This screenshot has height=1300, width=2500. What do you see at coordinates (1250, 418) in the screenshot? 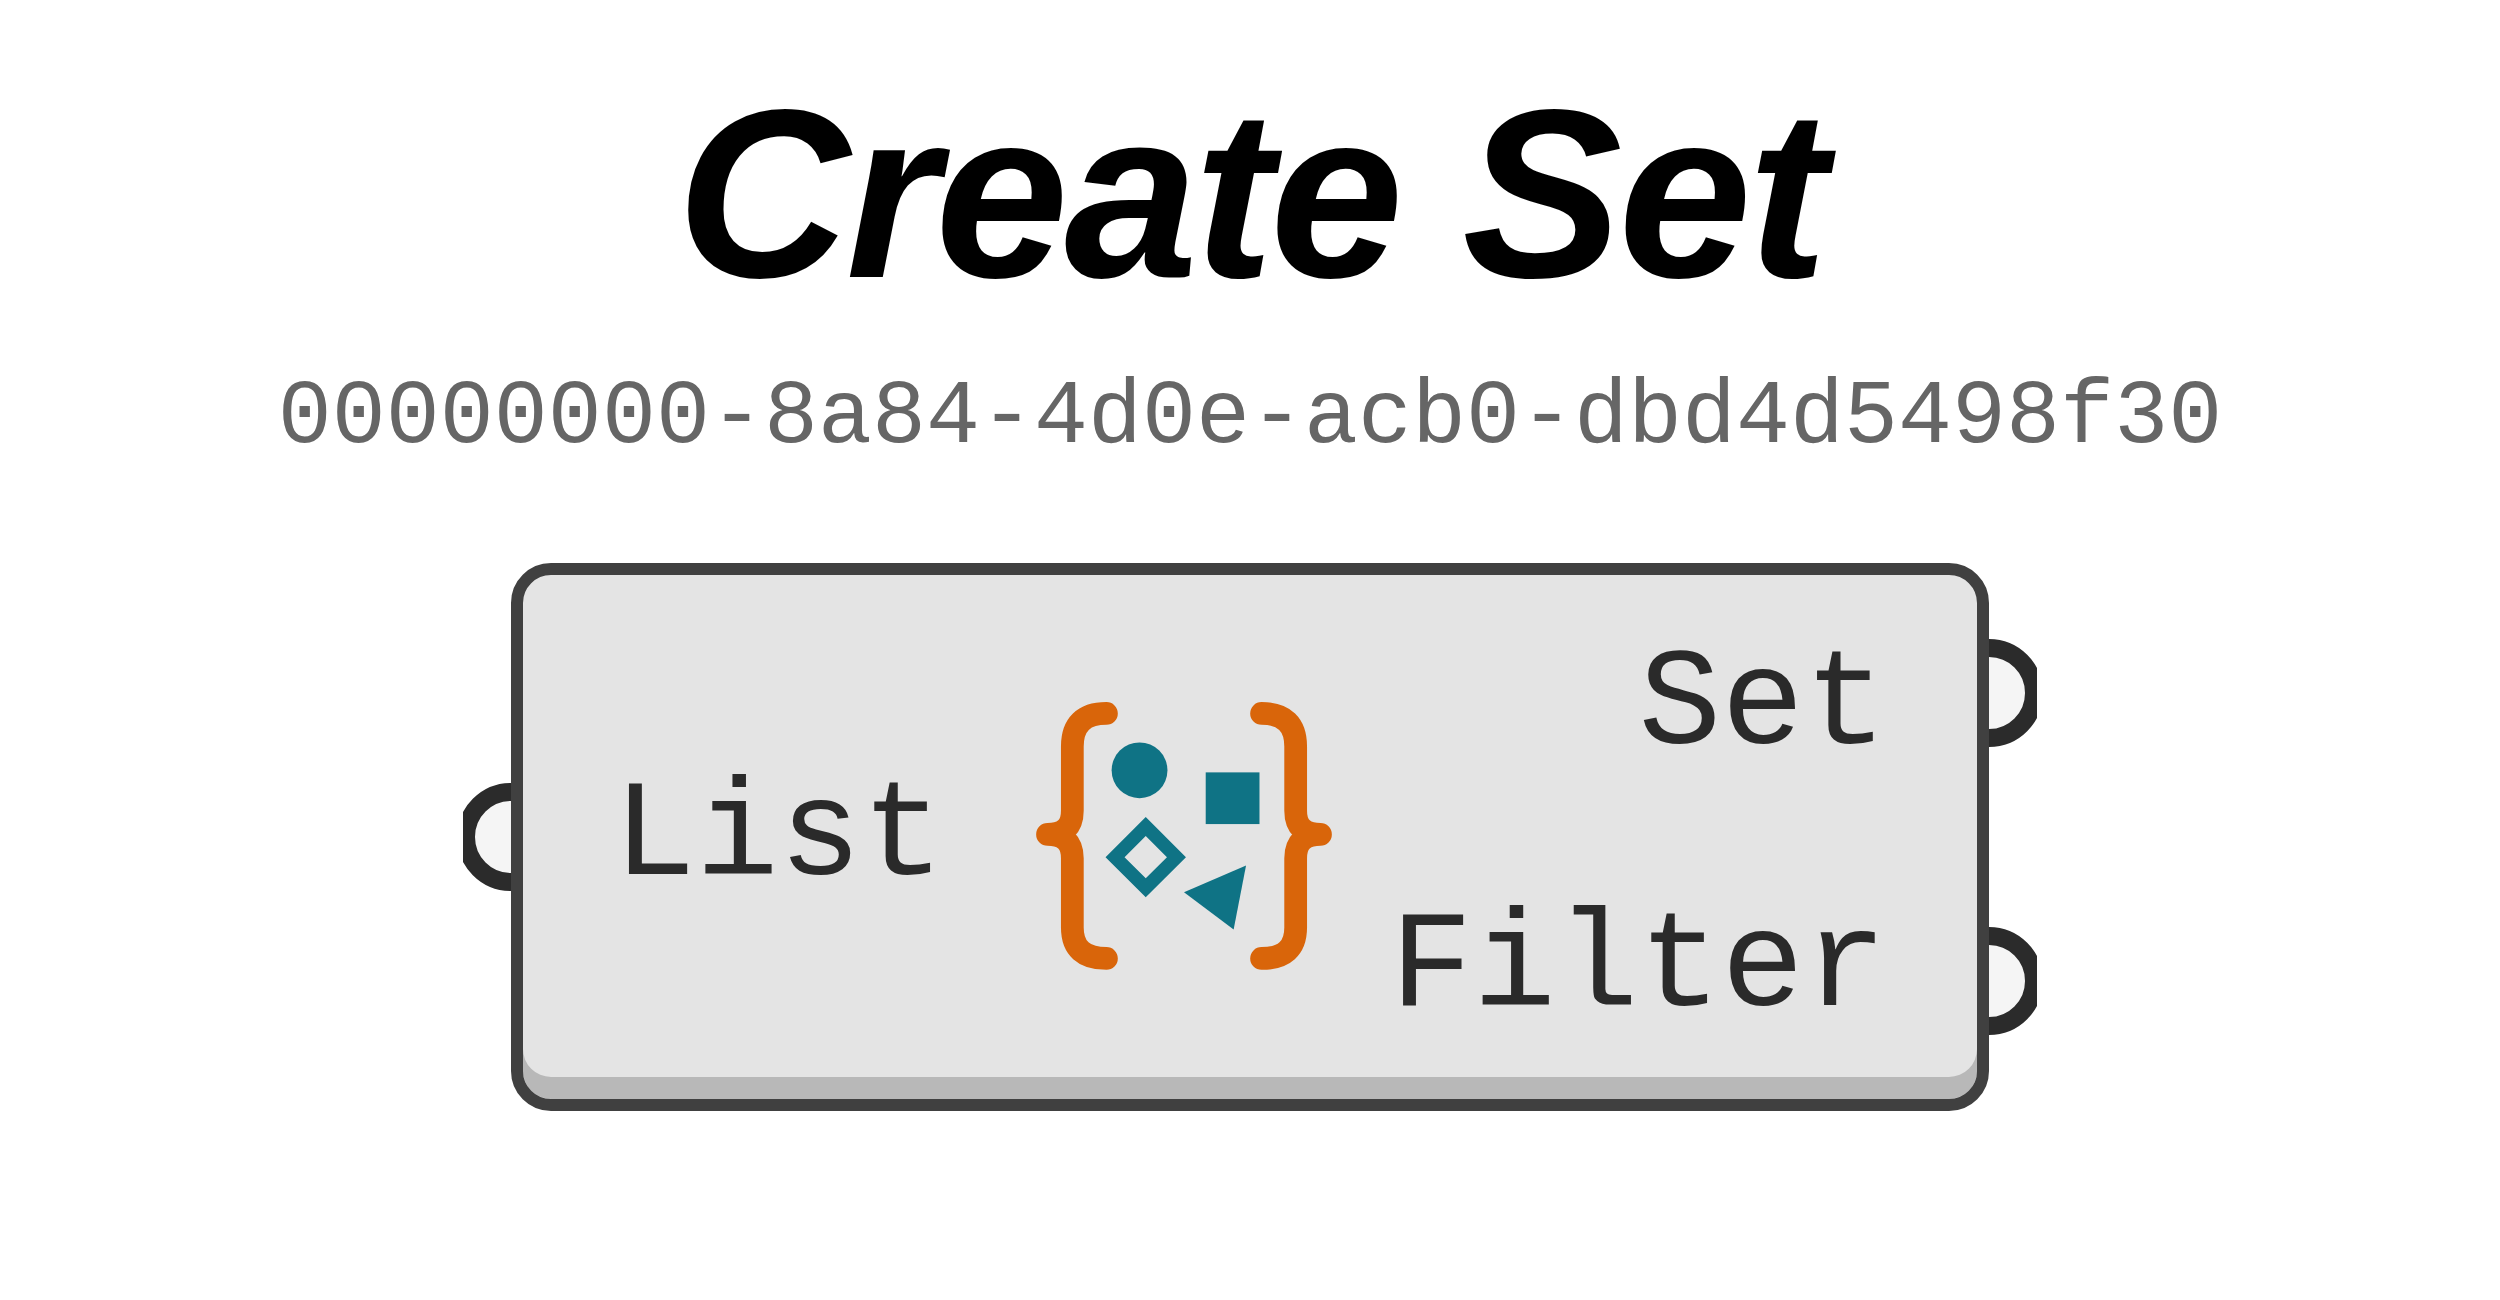
I see `guid-text: 00000000-8a84-4d0e-acb0-dbd4d5498f30` at bounding box center [1250, 418].